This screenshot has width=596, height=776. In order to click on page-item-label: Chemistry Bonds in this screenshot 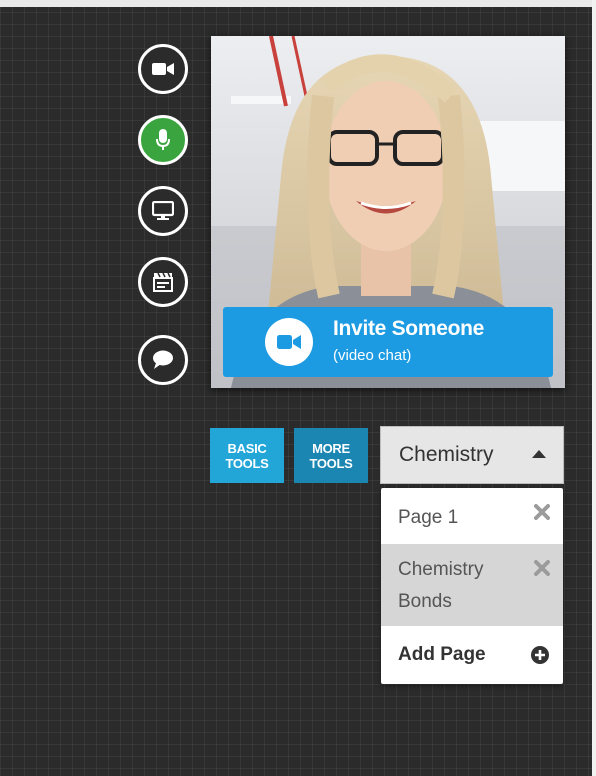, I will do `click(441, 585)`.